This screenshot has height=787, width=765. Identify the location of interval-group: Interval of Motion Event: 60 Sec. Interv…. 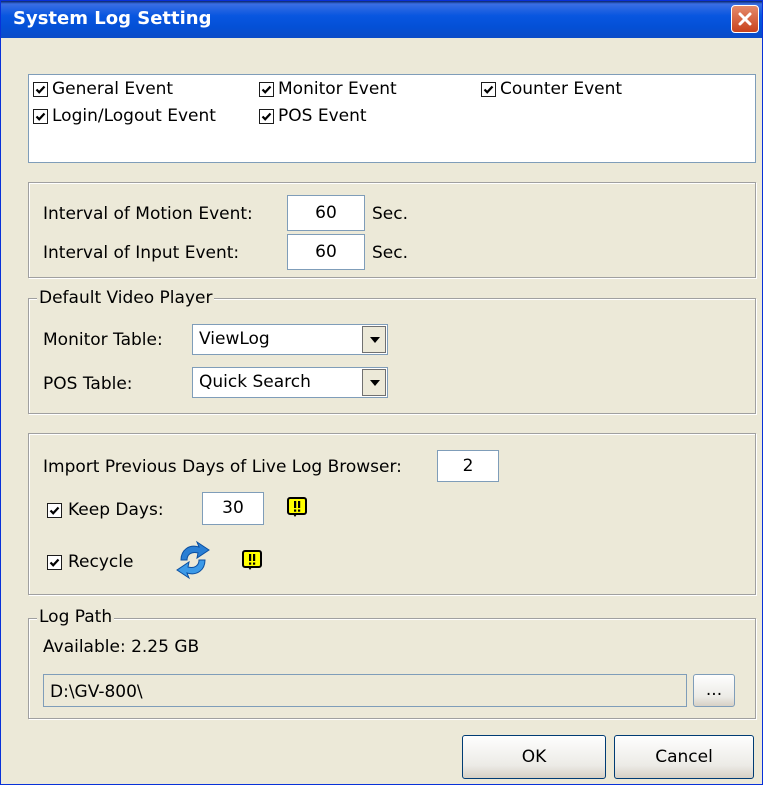
(392, 230).